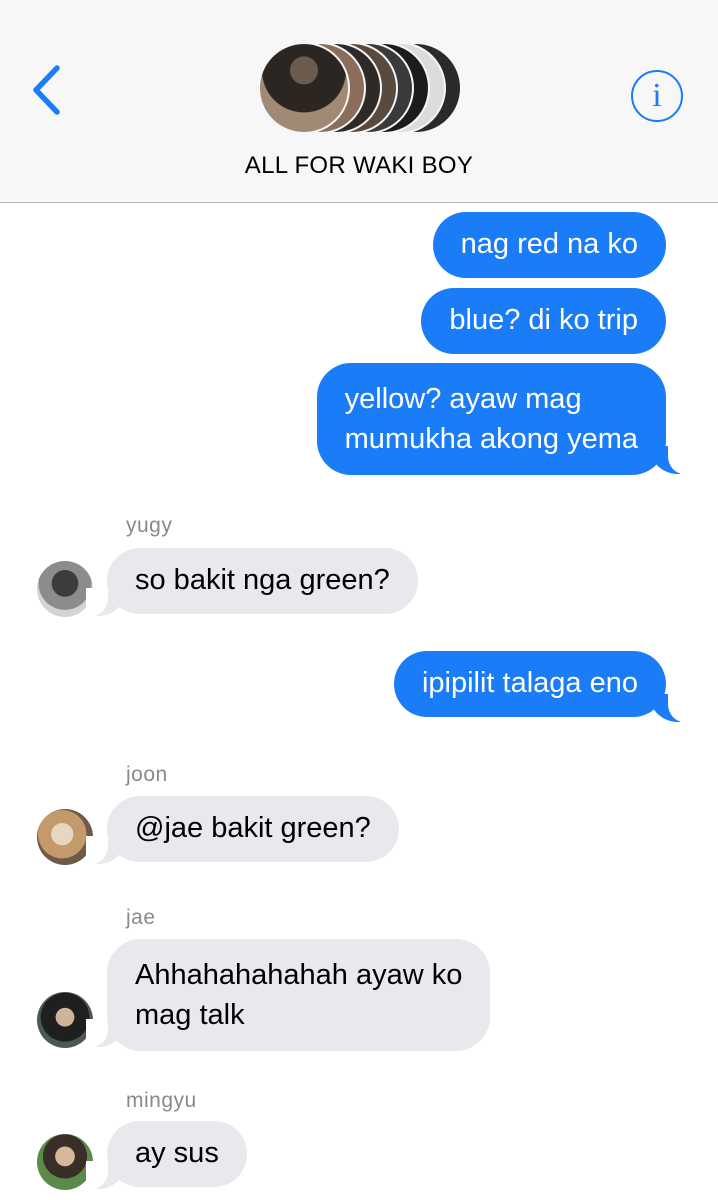 Image resolution: width=718 pixels, height=1200 pixels. I want to click on info-button: i, so click(657, 96).